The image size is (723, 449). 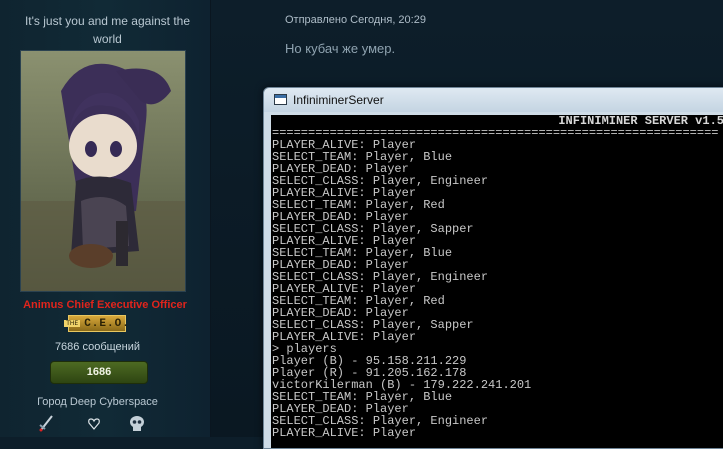 What do you see at coordinates (355, 20) in the screenshot?
I see `post-date: Отправлено Сегодня, 20:29` at bounding box center [355, 20].